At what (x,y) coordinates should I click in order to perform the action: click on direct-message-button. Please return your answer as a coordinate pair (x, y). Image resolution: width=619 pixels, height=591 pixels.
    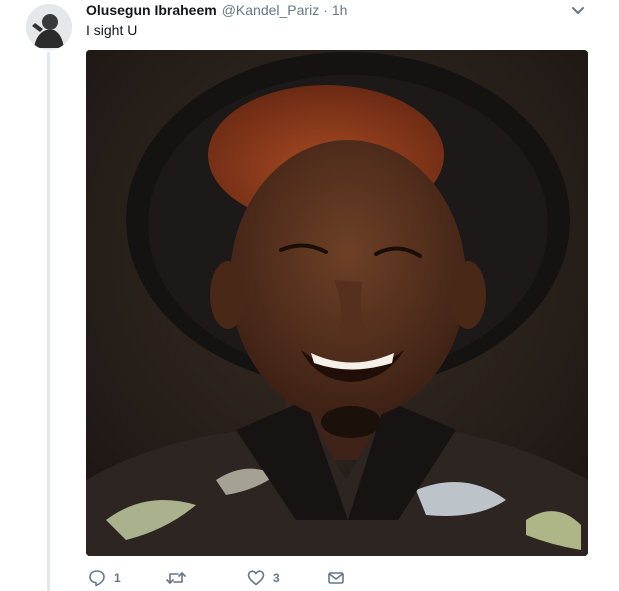
    Looking at the image, I should click on (336, 578).